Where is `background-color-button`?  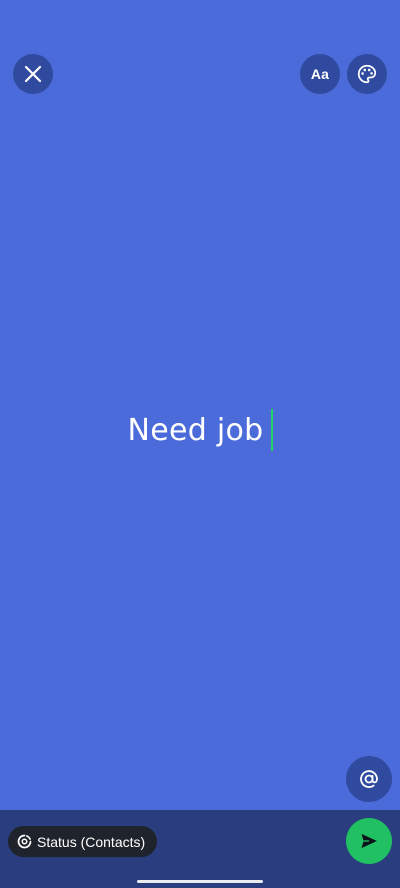 background-color-button is located at coordinates (367, 74).